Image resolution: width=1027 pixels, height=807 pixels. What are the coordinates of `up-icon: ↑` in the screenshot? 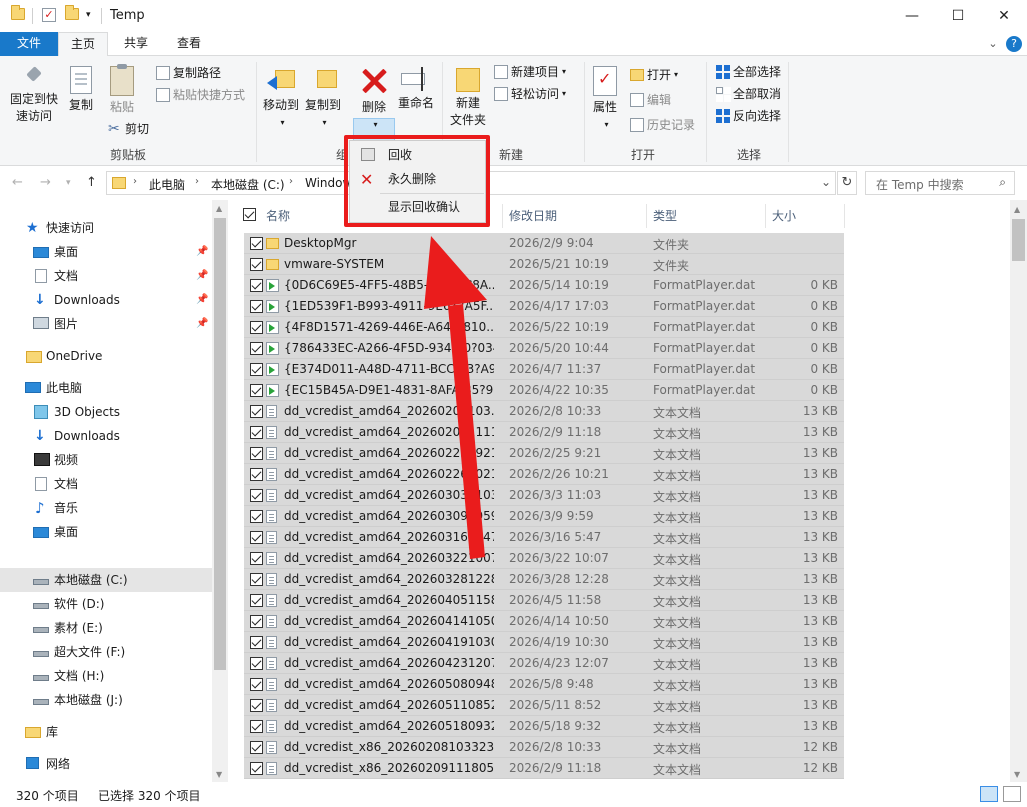 It's located at (91, 182).